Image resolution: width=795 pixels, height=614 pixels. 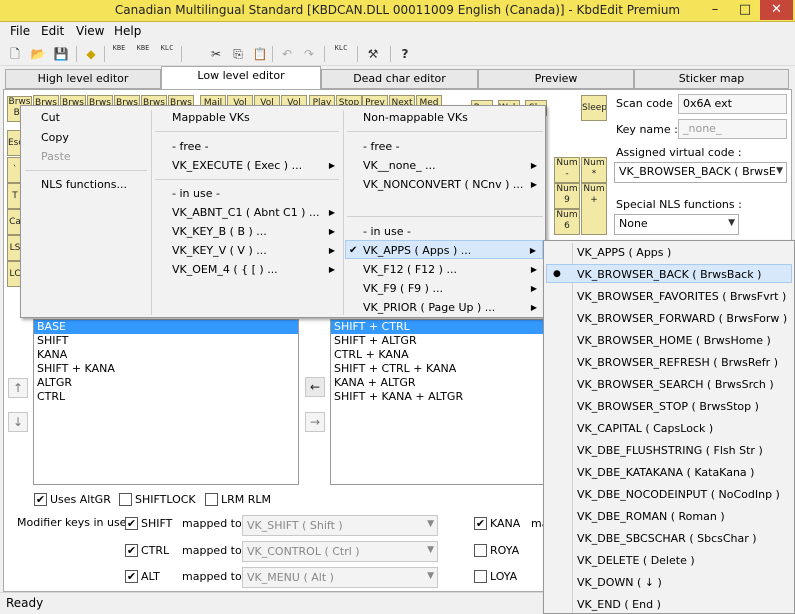 I want to click on menu-copy: Copy, so click(x=55, y=137).